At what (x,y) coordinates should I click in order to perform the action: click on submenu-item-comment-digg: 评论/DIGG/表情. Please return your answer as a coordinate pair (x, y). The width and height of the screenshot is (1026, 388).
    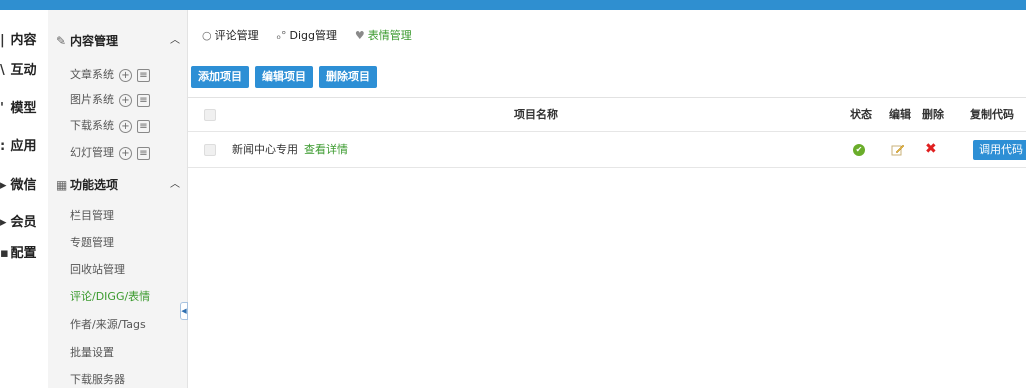
    Looking at the image, I should click on (110, 297).